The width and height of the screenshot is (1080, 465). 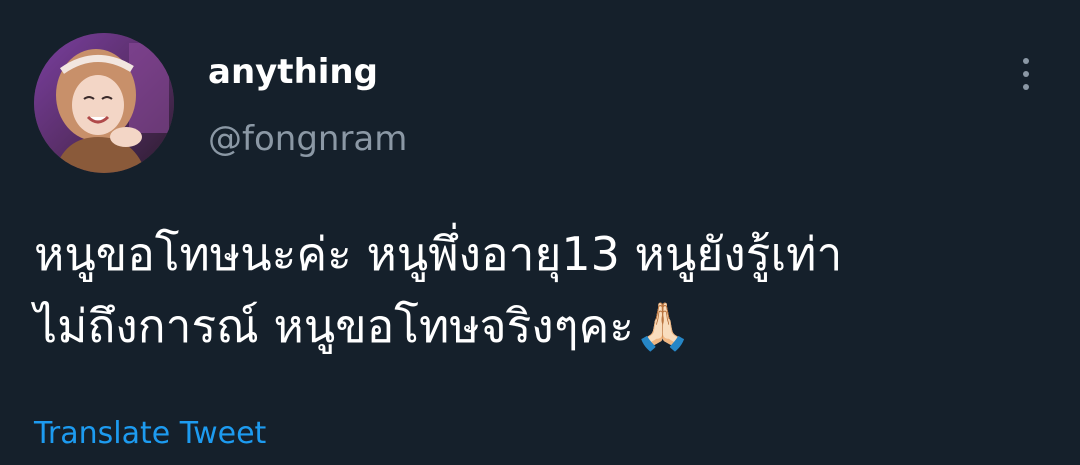 I want to click on translate-tweet-link: Translate Tweet, so click(x=150, y=434).